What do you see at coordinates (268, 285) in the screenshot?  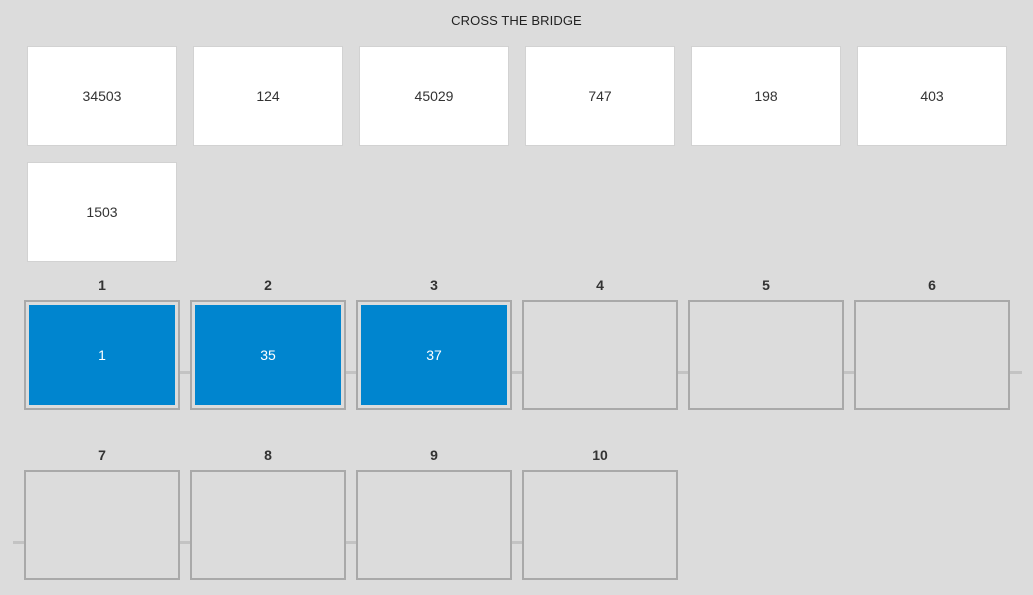 I see `slot-label-2: 2` at bounding box center [268, 285].